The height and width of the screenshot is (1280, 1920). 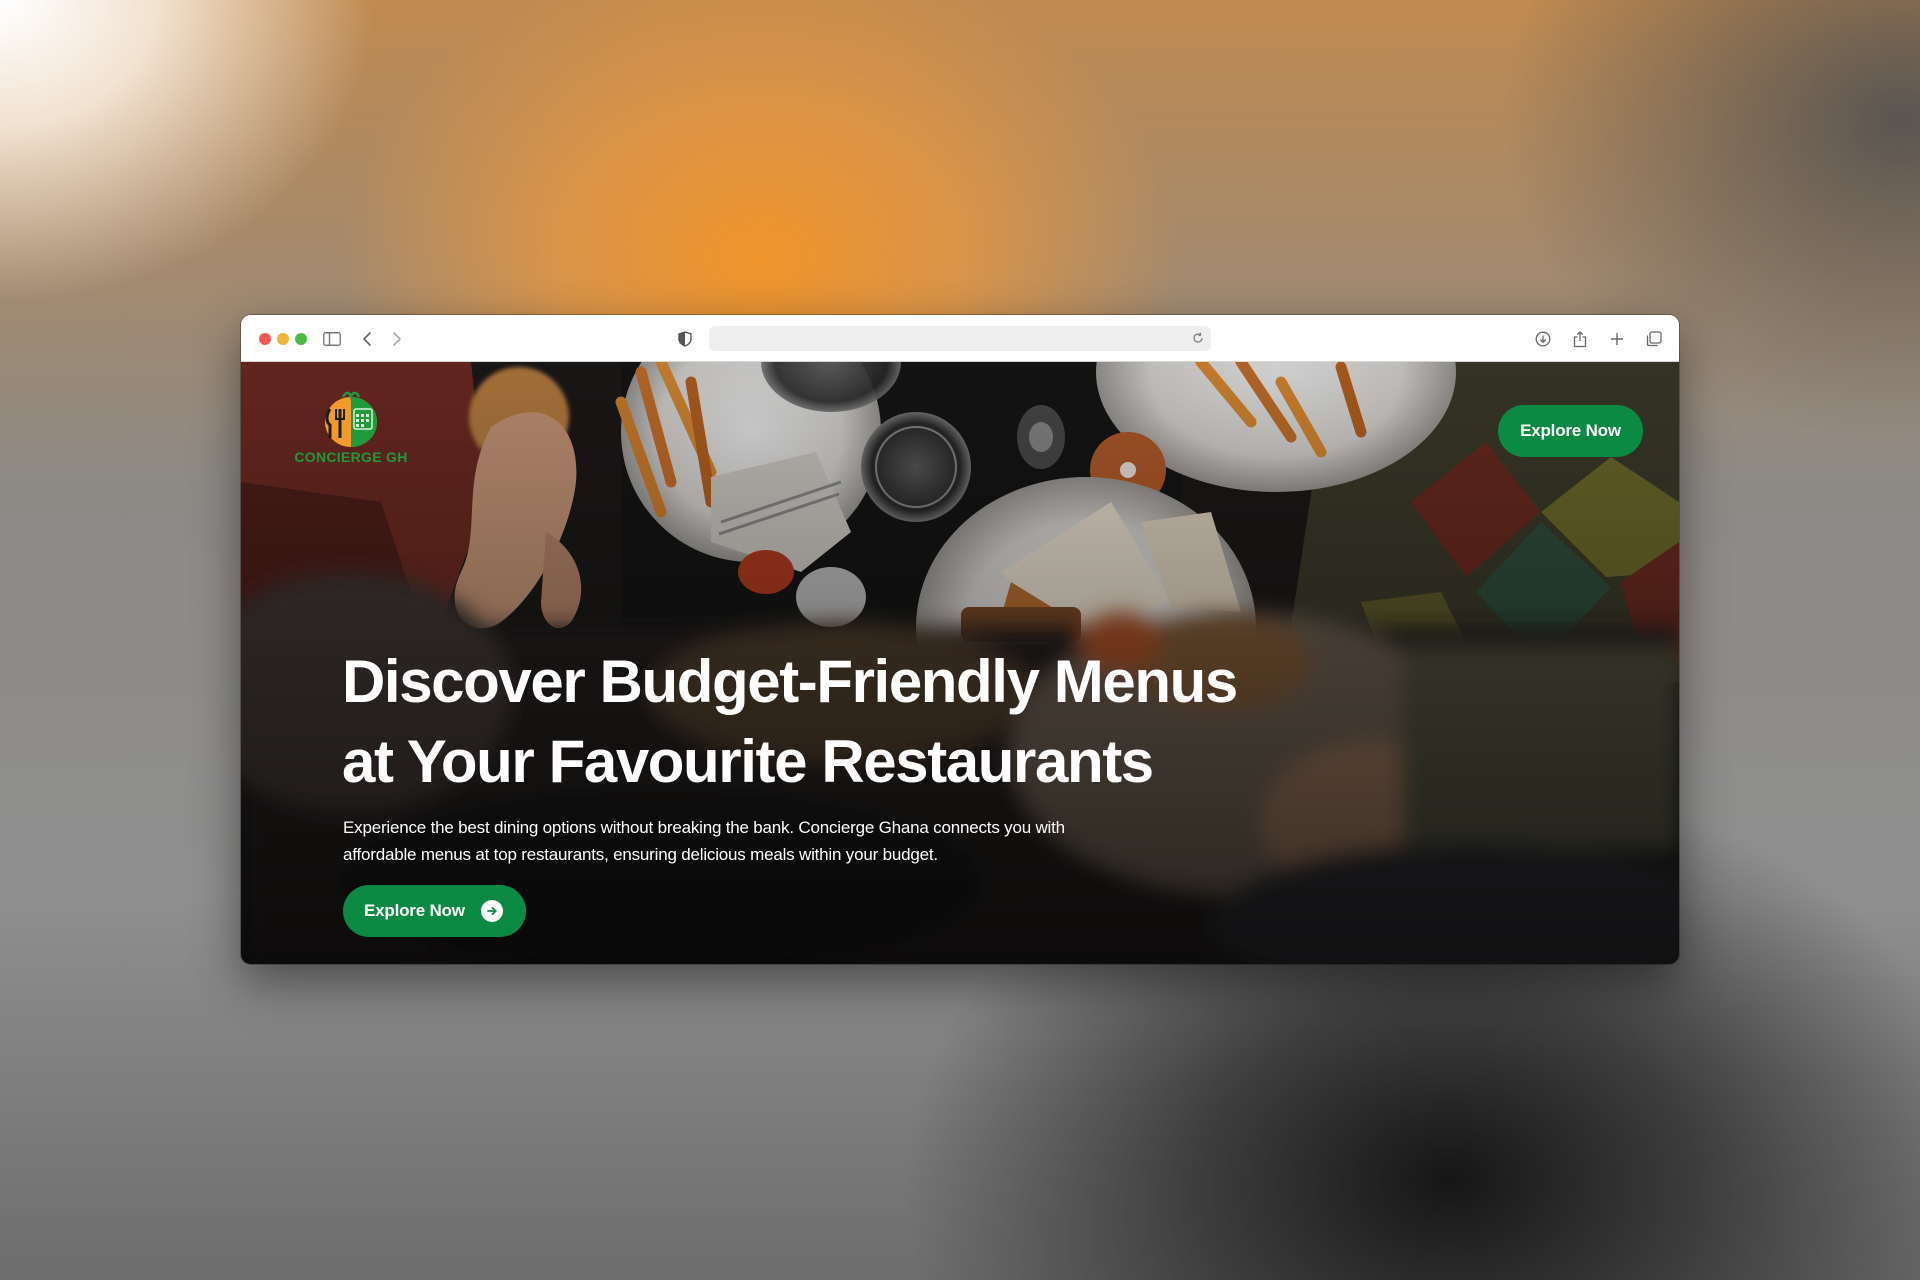 I want to click on hero-explore-now-label: Explore Now, so click(x=414, y=910).